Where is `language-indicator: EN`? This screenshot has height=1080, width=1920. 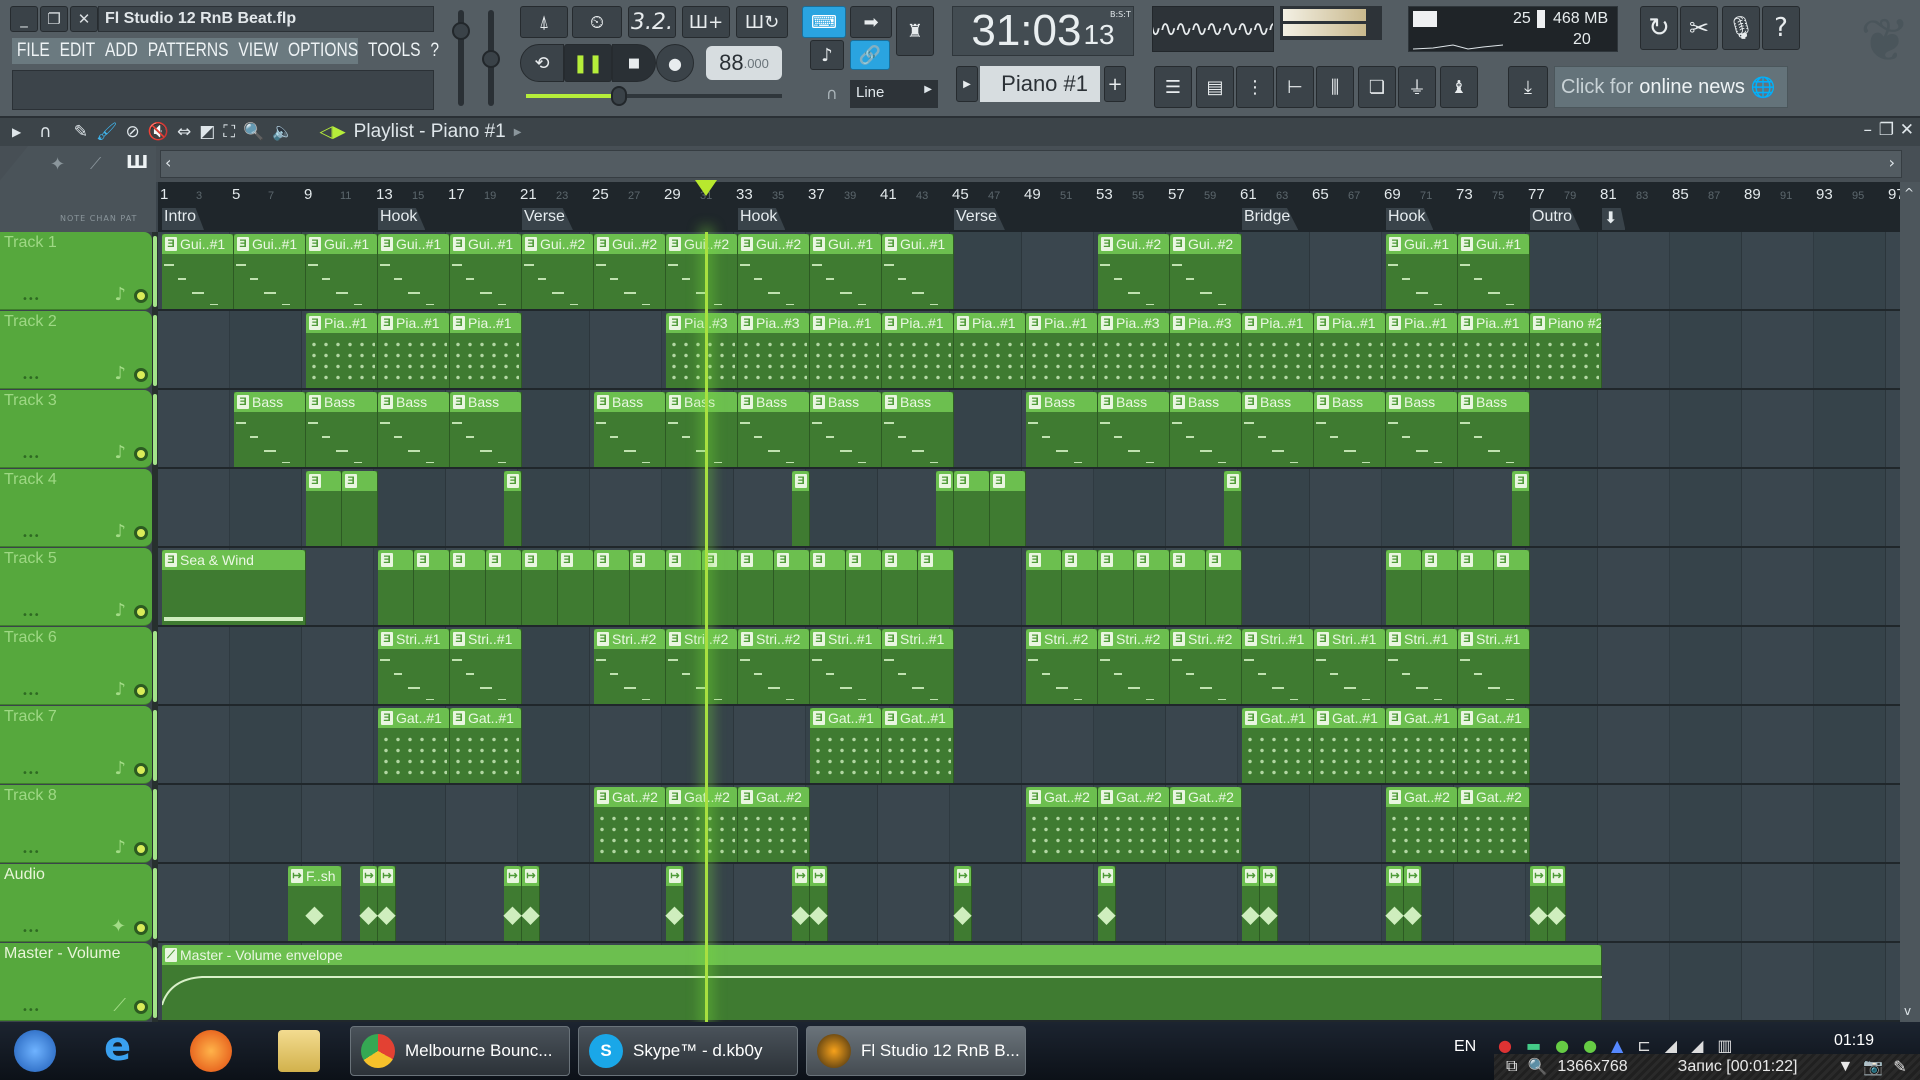
language-indicator: EN is located at coordinates (1465, 1047).